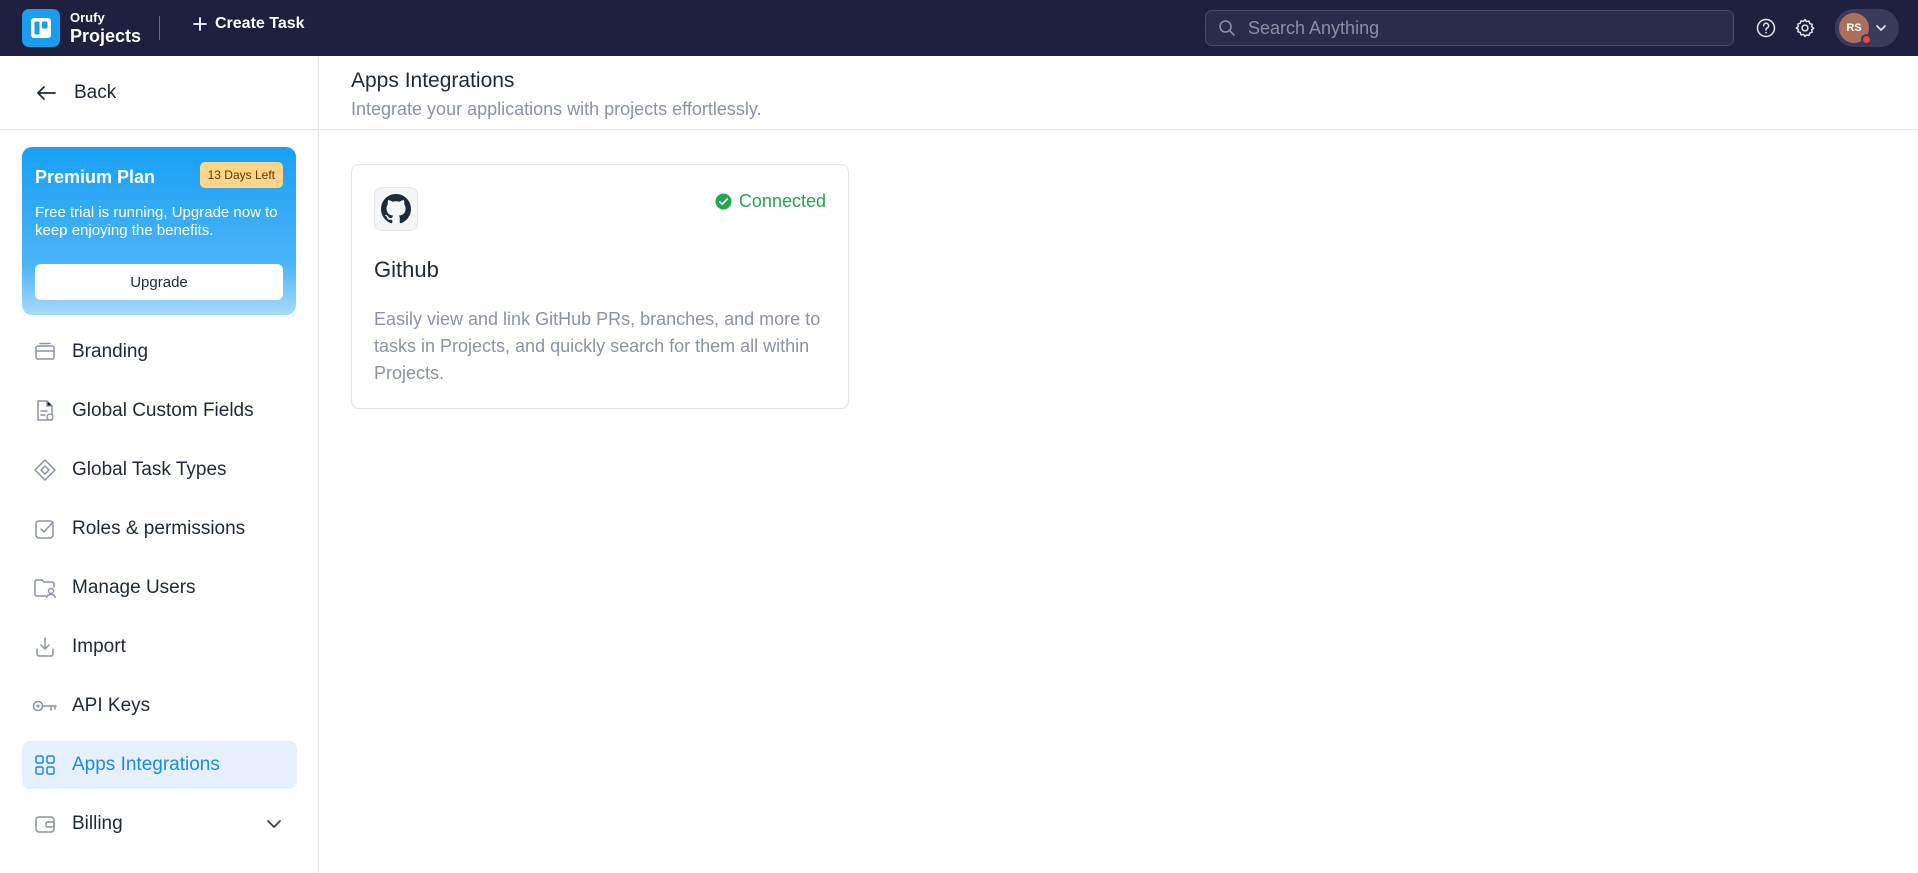 The height and width of the screenshot is (873, 1918). I want to click on integration-name: Github, so click(406, 269).